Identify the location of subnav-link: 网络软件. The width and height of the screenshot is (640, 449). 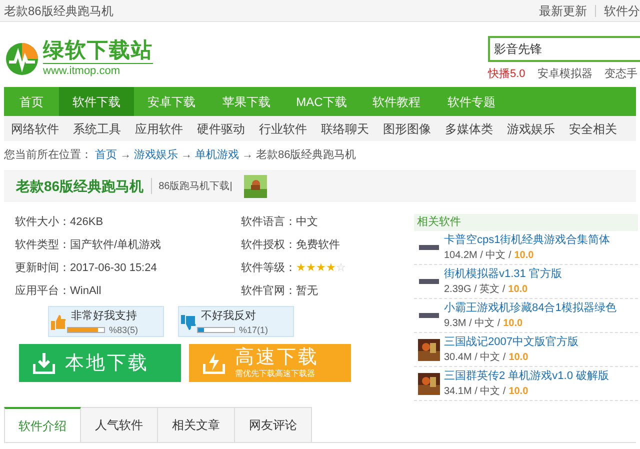
(35, 129).